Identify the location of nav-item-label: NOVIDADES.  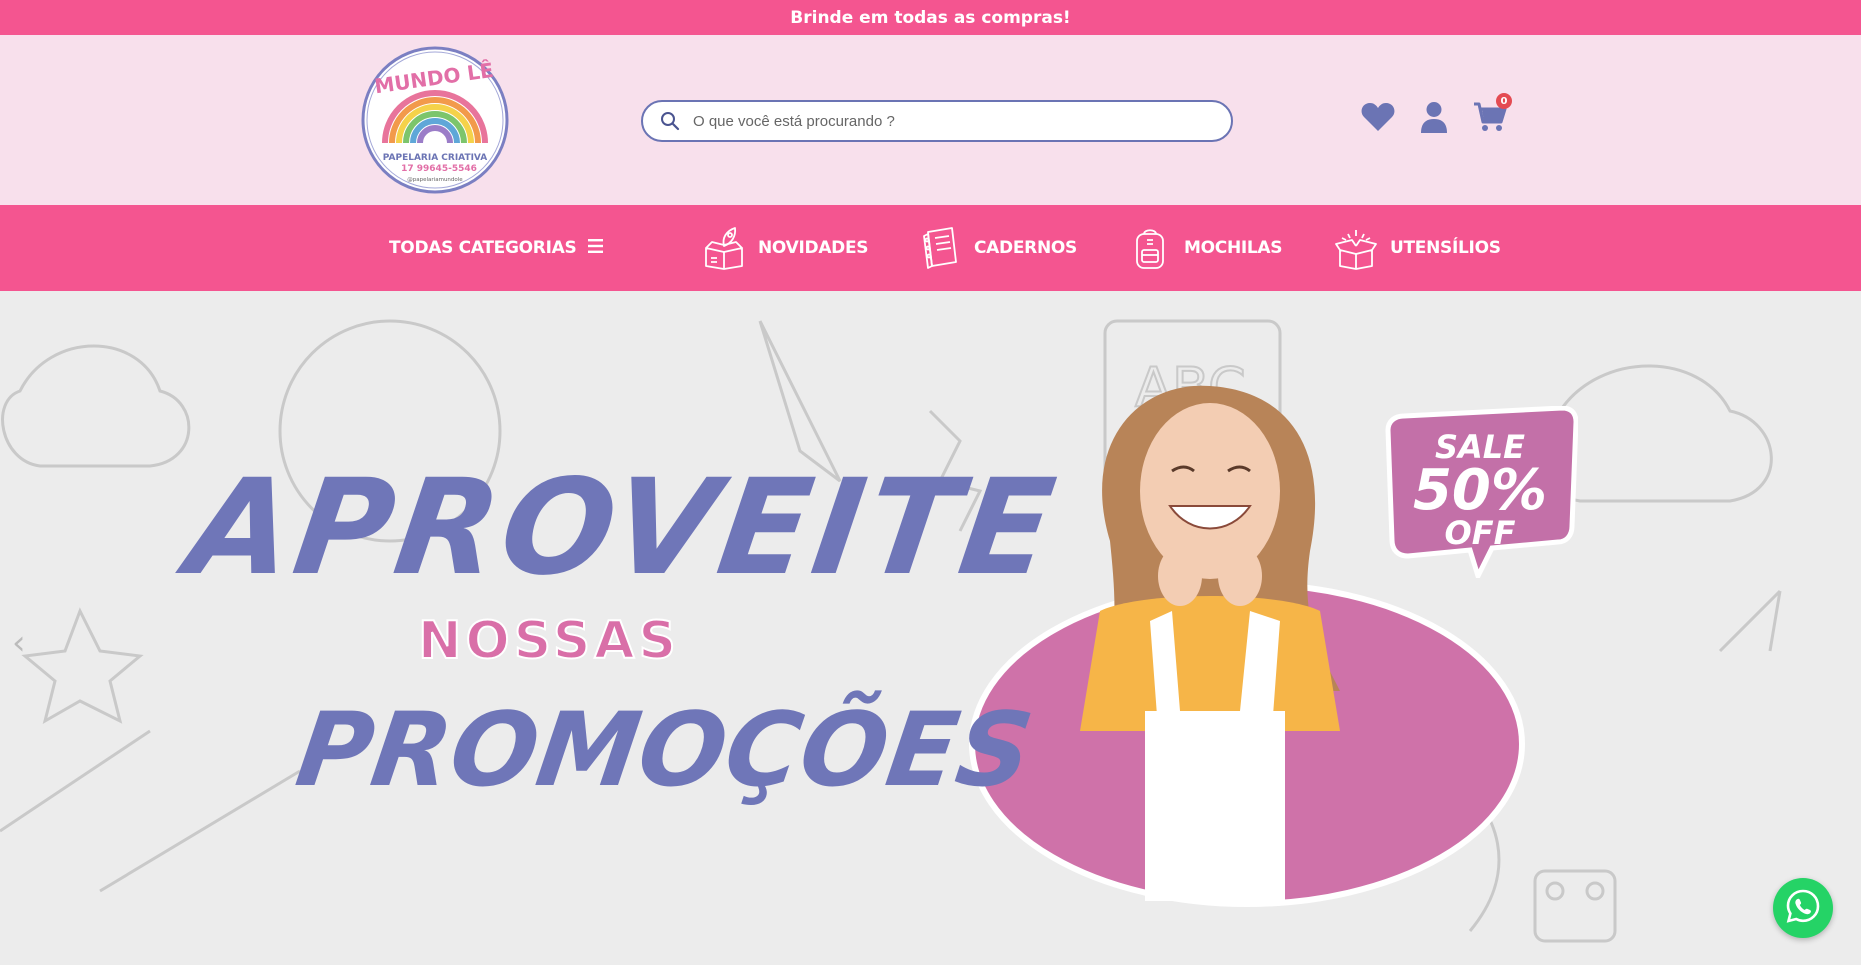
(813, 248).